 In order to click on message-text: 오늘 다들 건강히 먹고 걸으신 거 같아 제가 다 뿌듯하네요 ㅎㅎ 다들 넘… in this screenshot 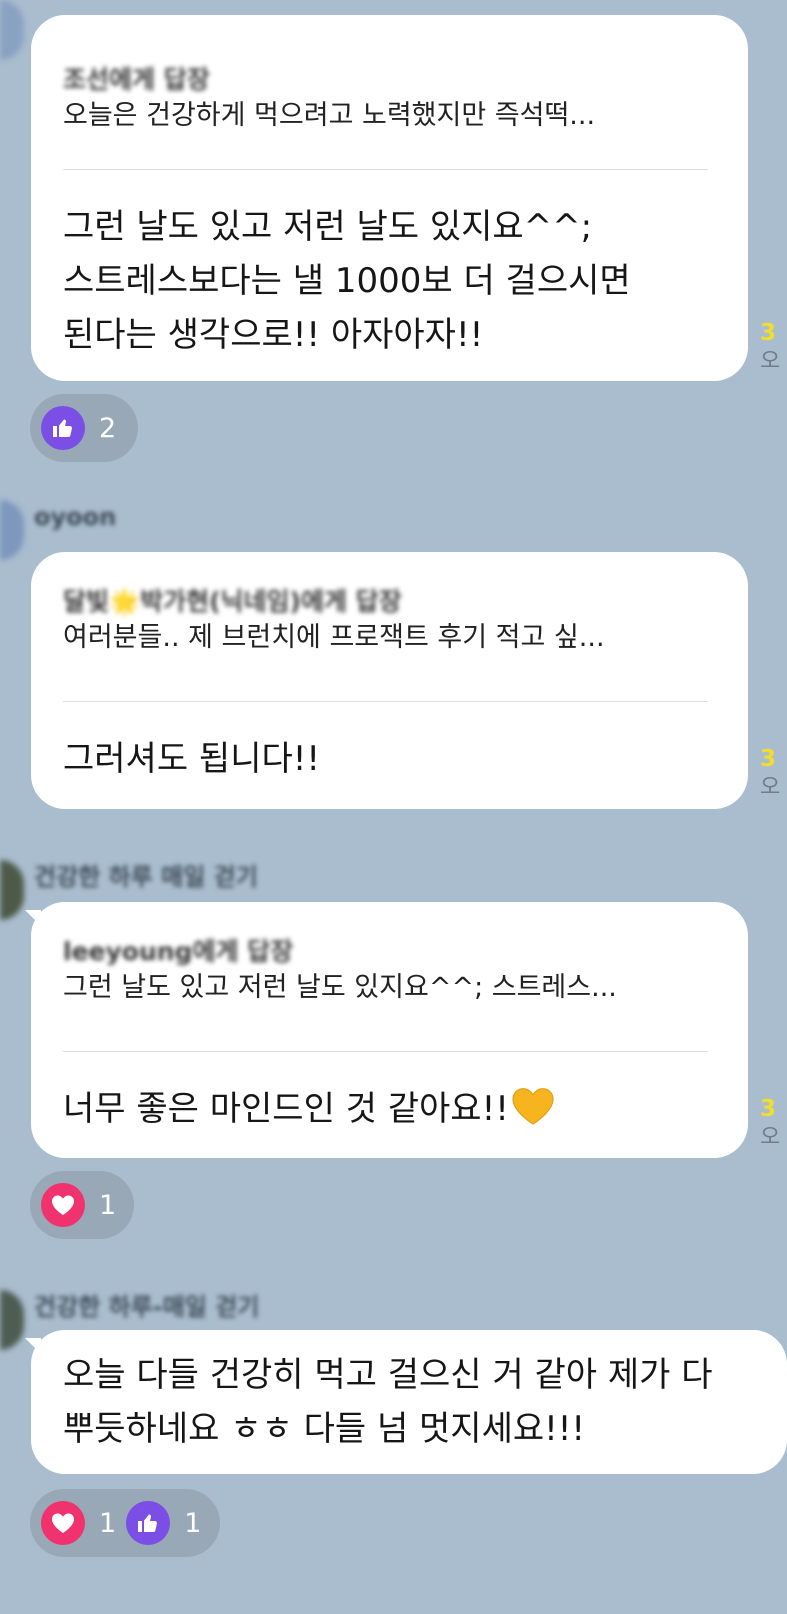, I will do `click(388, 1402)`.